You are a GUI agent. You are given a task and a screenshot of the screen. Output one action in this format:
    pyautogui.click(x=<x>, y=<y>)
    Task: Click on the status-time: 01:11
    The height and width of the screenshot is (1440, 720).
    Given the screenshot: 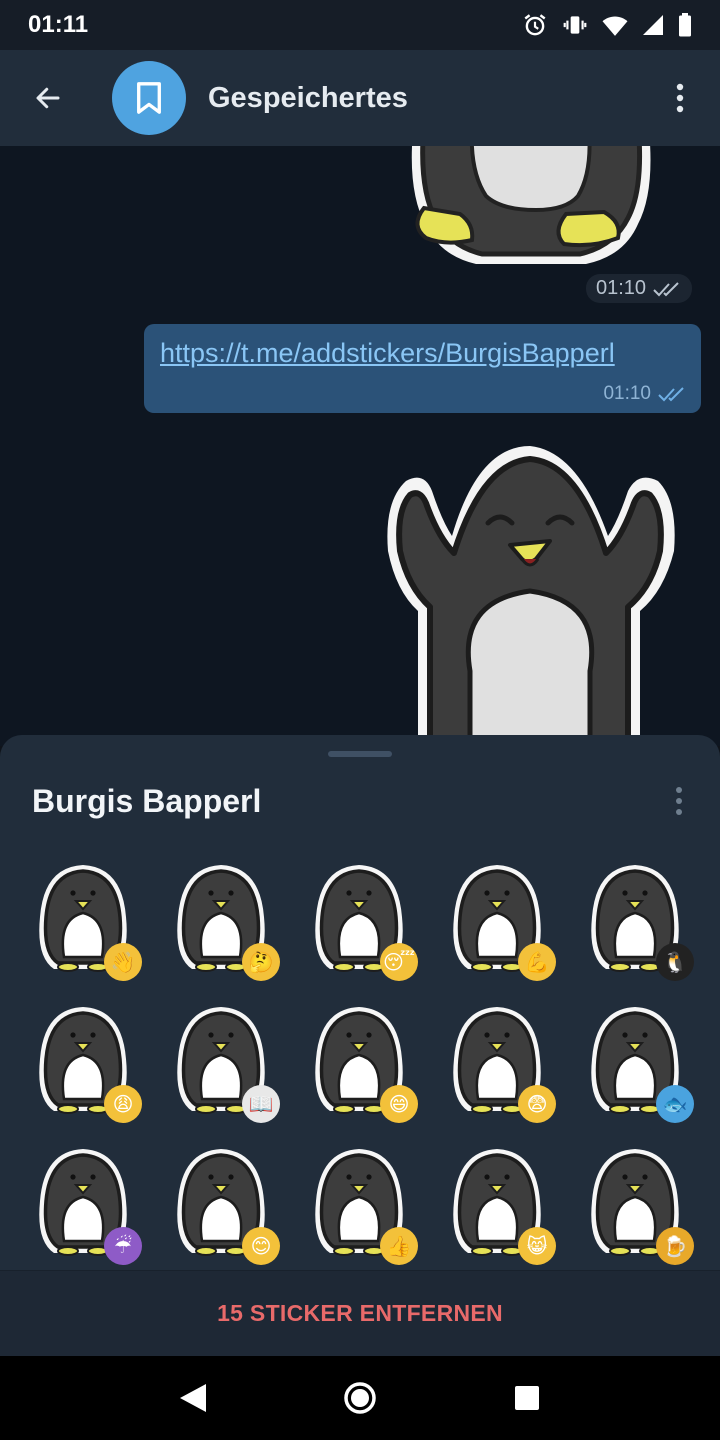 What is the action you would take?
    pyautogui.click(x=58, y=24)
    